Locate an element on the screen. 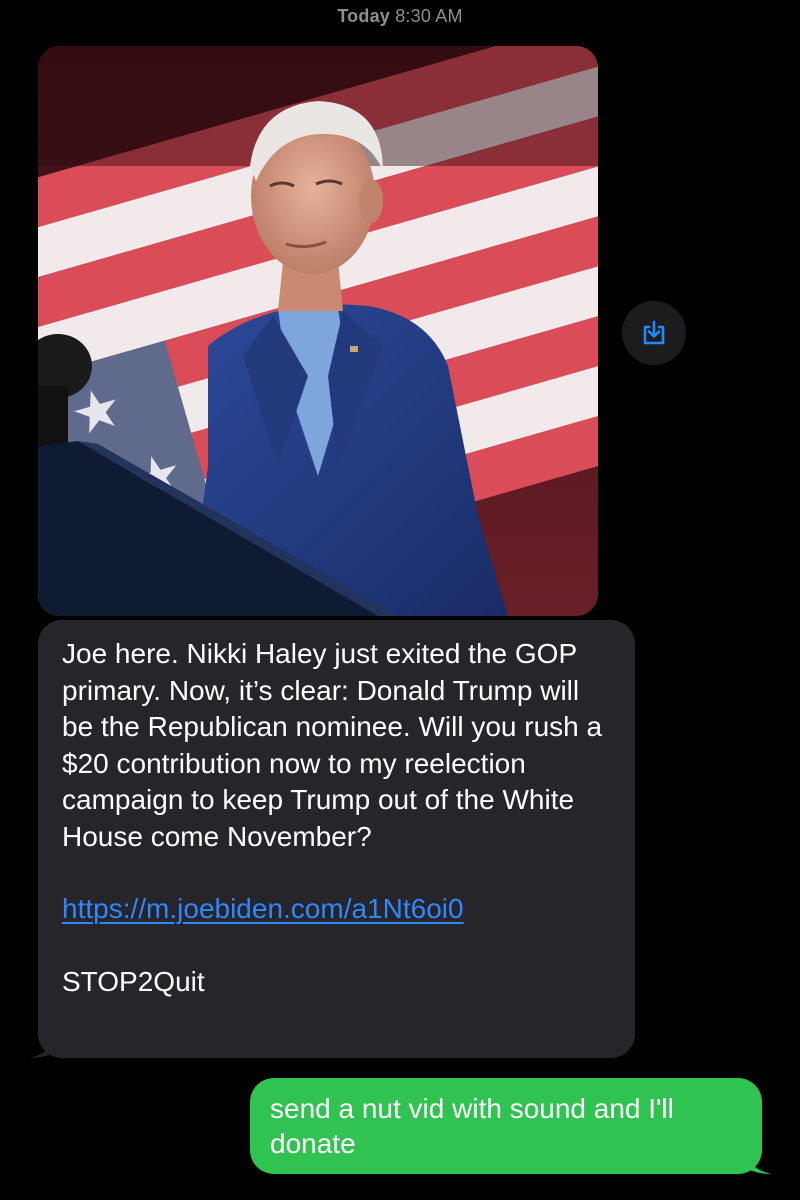  save-photo-button is located at coordinates (654, 333).